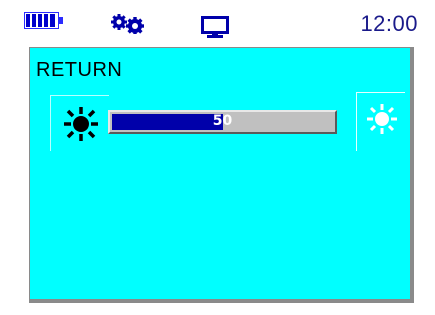 The width and height of the screenshot is (435, 315). Describe the element at coordinates (79, 70) in the screenshot. I see `return-label: RETURN` at that location.